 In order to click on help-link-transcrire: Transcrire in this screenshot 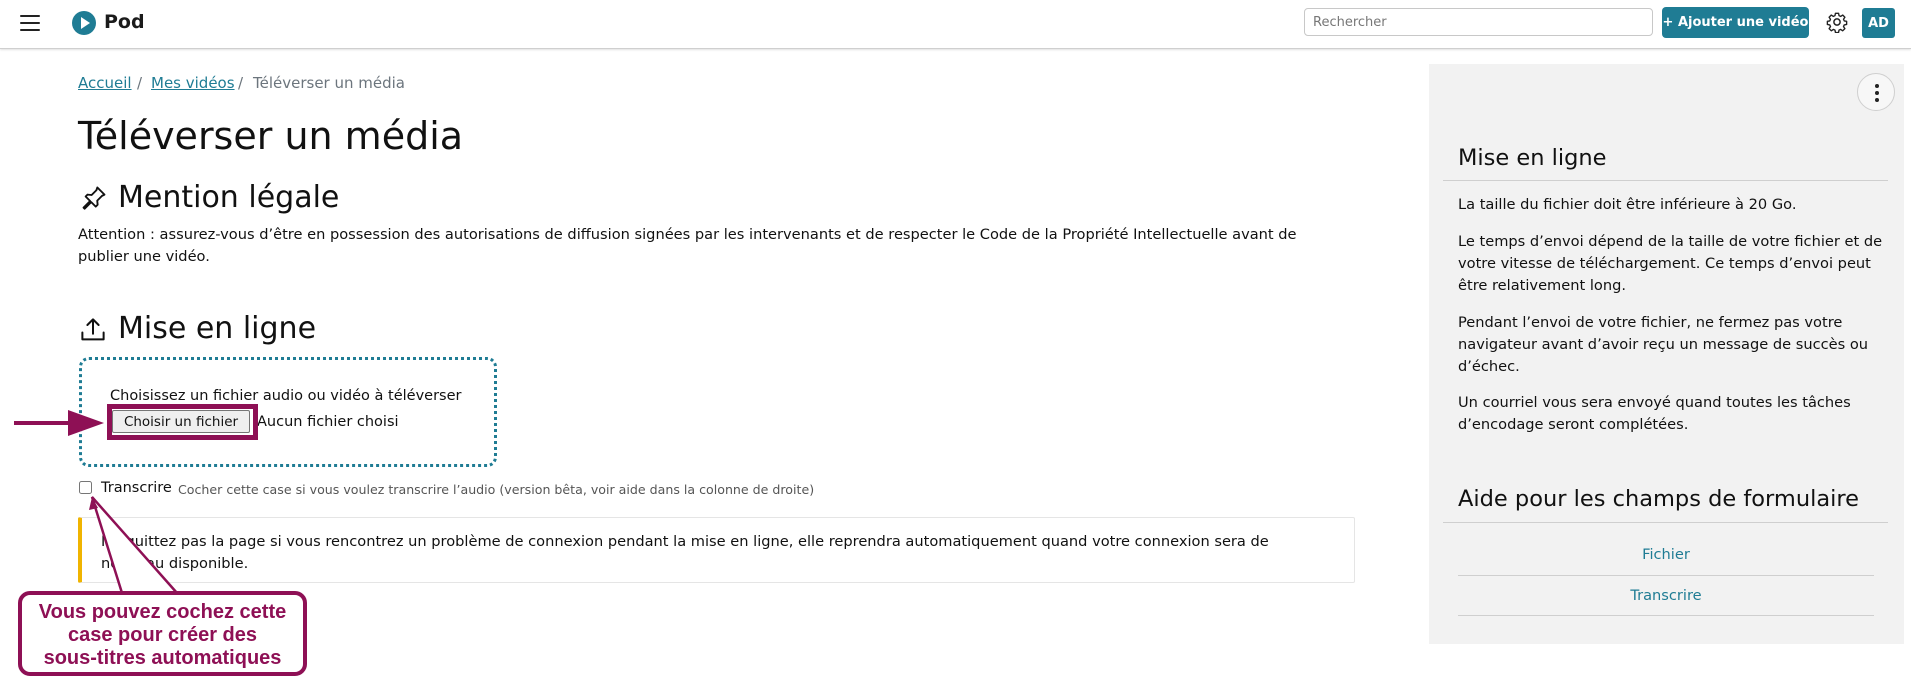, I will do `click(1666, 595)`.